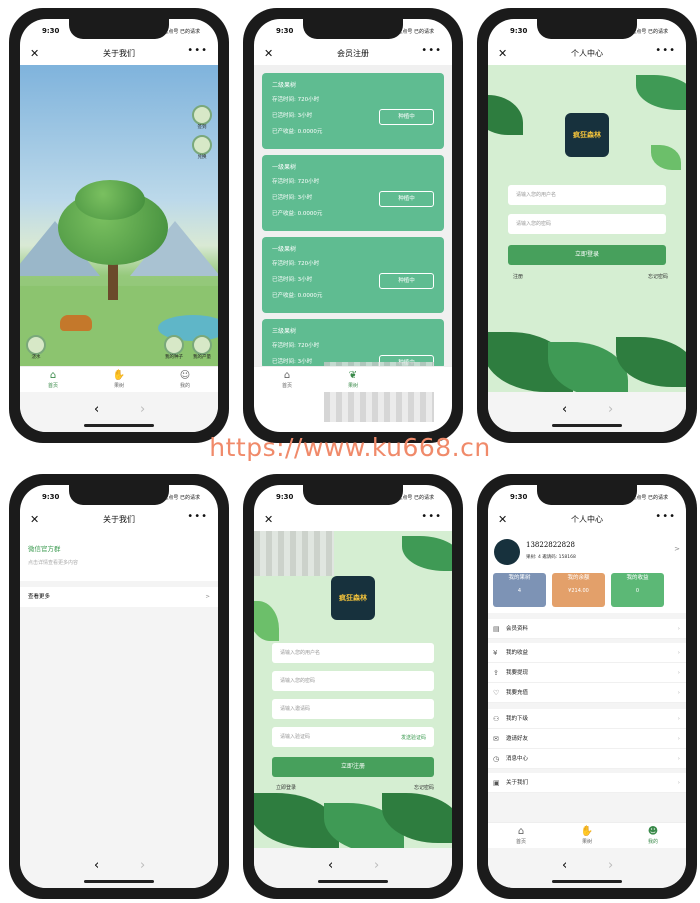 Image resolution: width=700 pixels, height=903 pixels. Describe the element at coordinates (587, 693) in the screenshot. I see `menu-recharge: ♡ 我要充值 ›` at that location.